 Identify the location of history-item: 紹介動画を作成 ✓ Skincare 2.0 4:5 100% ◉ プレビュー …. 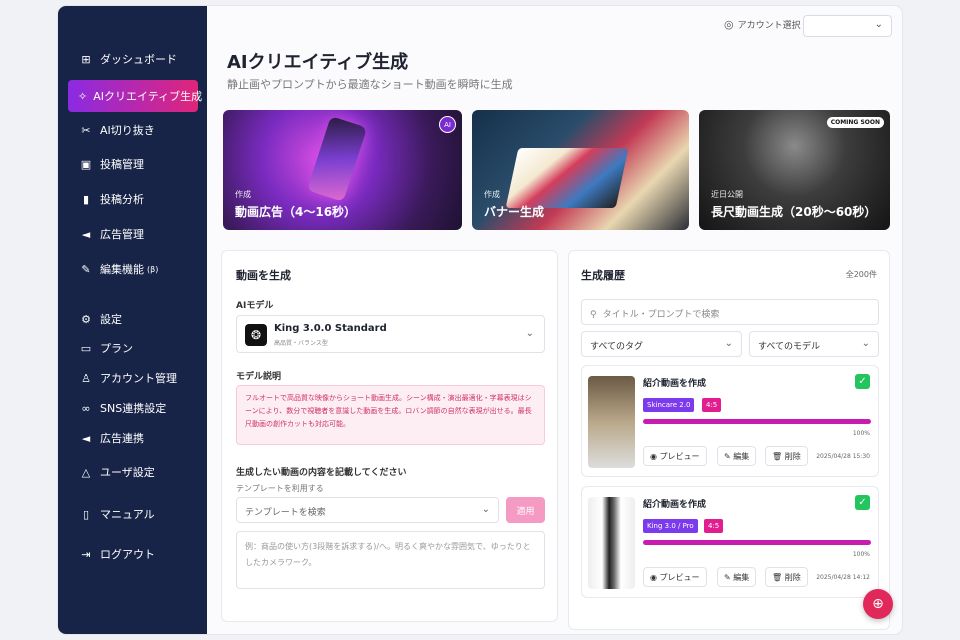
(730, 421).